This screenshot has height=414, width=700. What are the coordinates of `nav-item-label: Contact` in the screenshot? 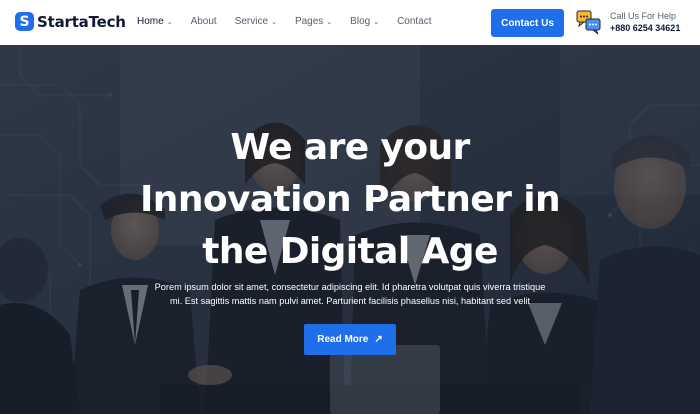 It's located at (414, 21).